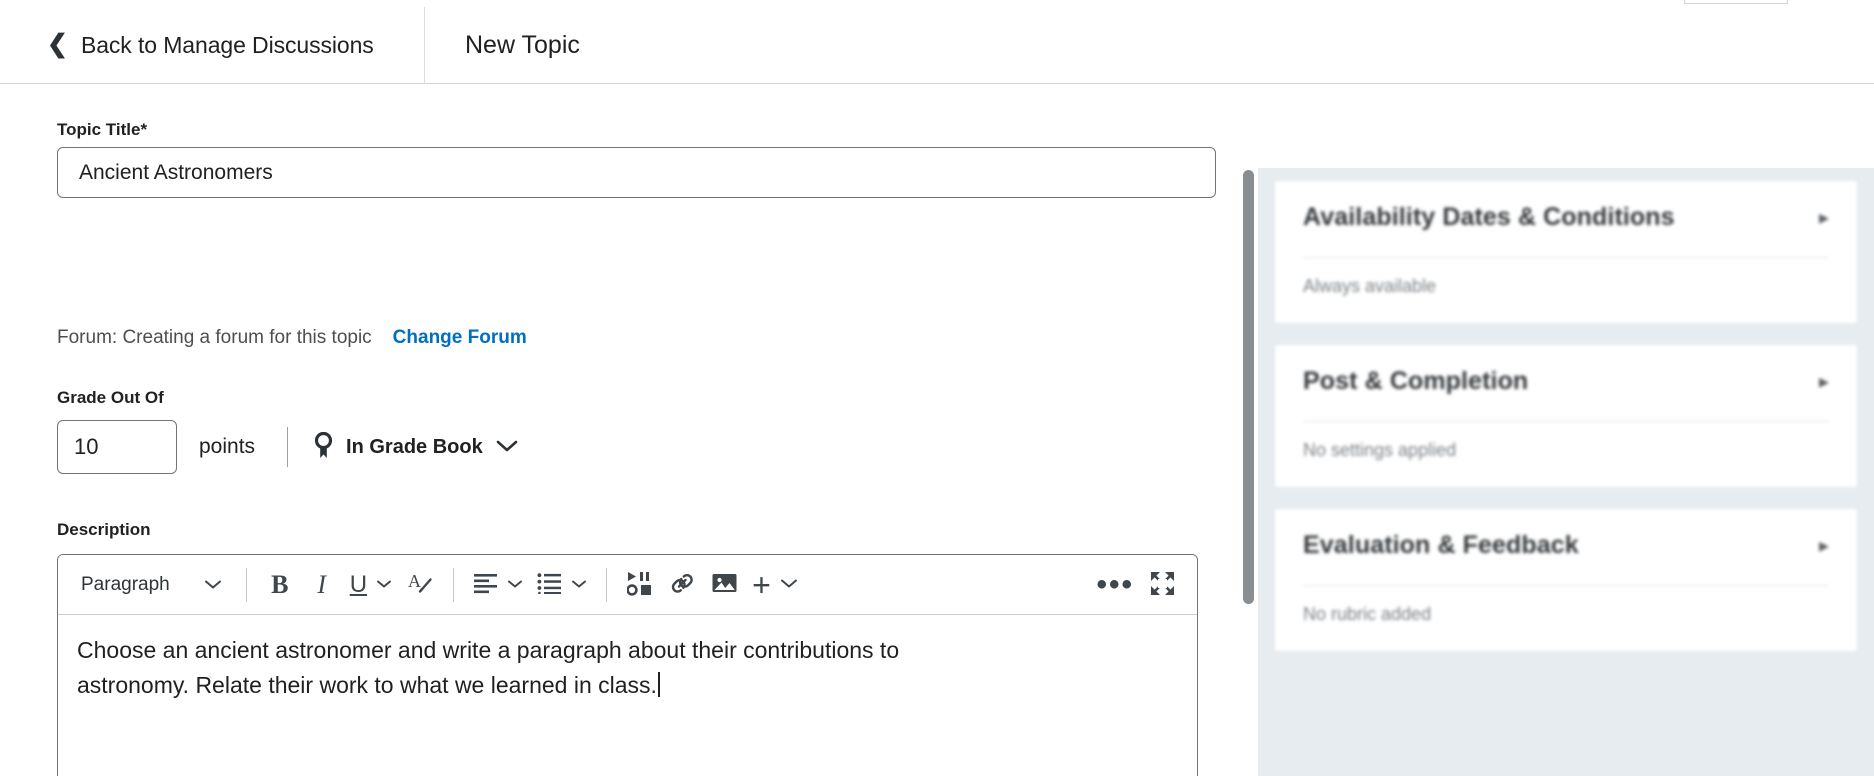 The image size is (1874, 776). Describe the element at coordinates (1248, 387) in the screenshot. I see `page-scrollbar-thumb` at that location.